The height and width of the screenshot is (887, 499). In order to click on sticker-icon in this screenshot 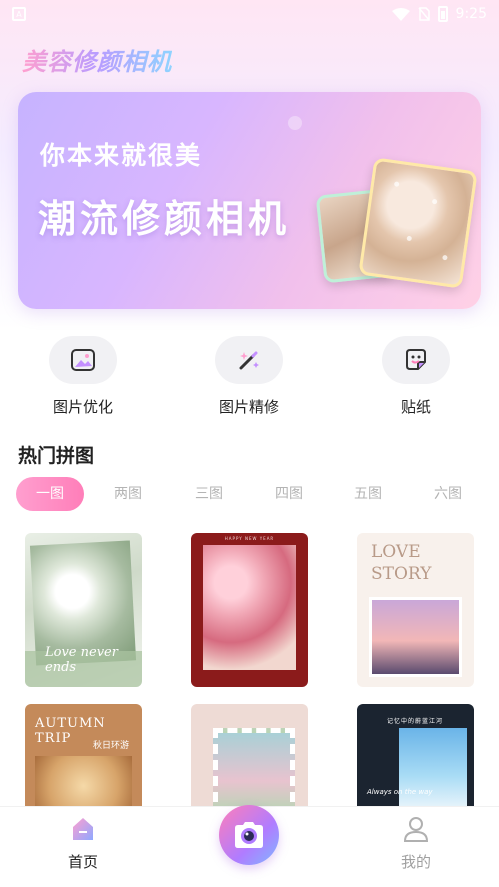, I will do `click(416, 359)`.